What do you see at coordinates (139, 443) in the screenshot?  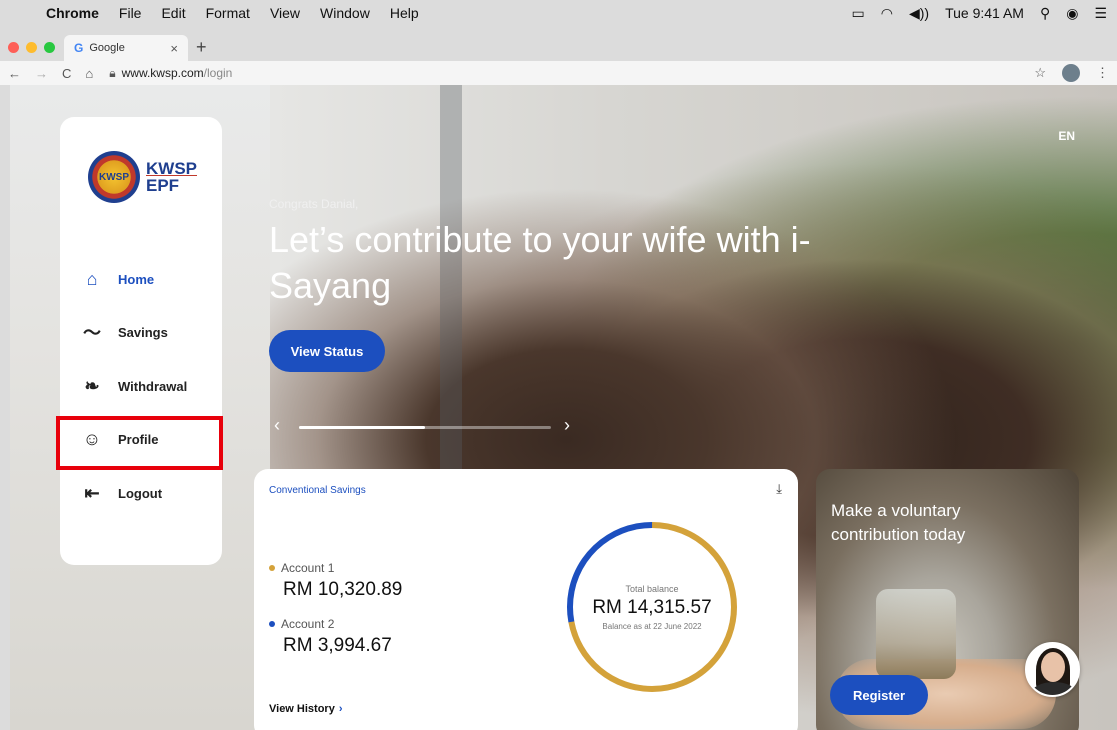 I see `profile-highlight-box` at bounding box center [139, 443].